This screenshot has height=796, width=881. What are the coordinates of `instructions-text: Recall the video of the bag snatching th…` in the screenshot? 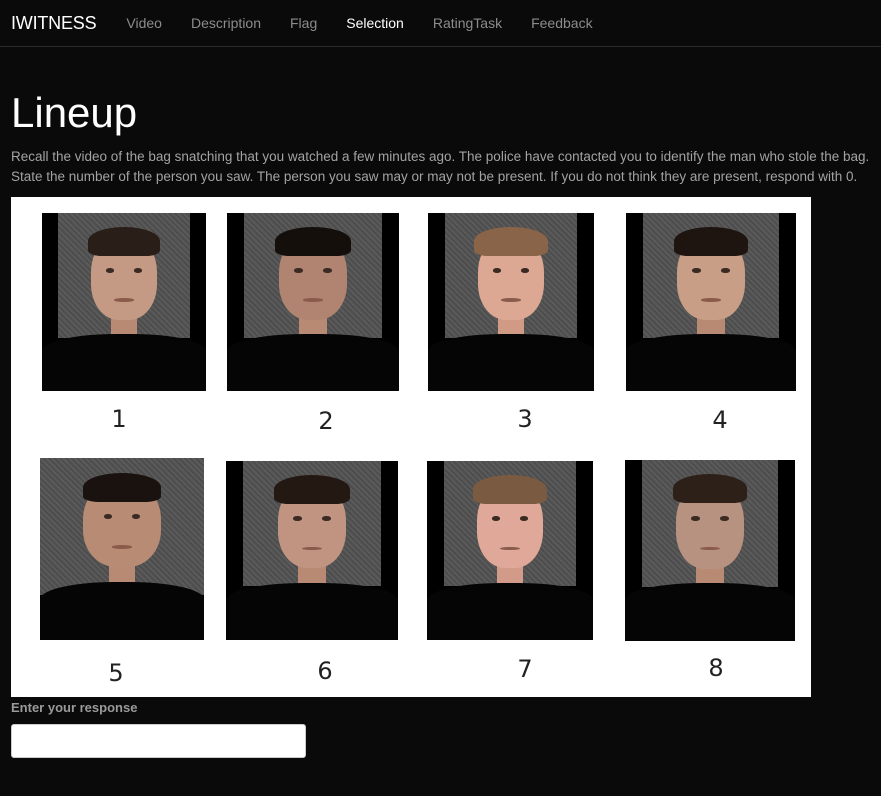 It's located at (440, 166).